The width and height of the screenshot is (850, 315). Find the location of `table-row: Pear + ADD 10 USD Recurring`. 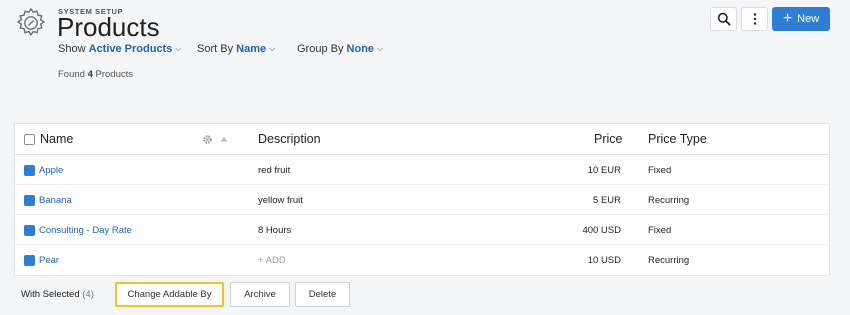

table-row: Pear + ADD 10 USD Recurring is located at coordinates (422, 260).